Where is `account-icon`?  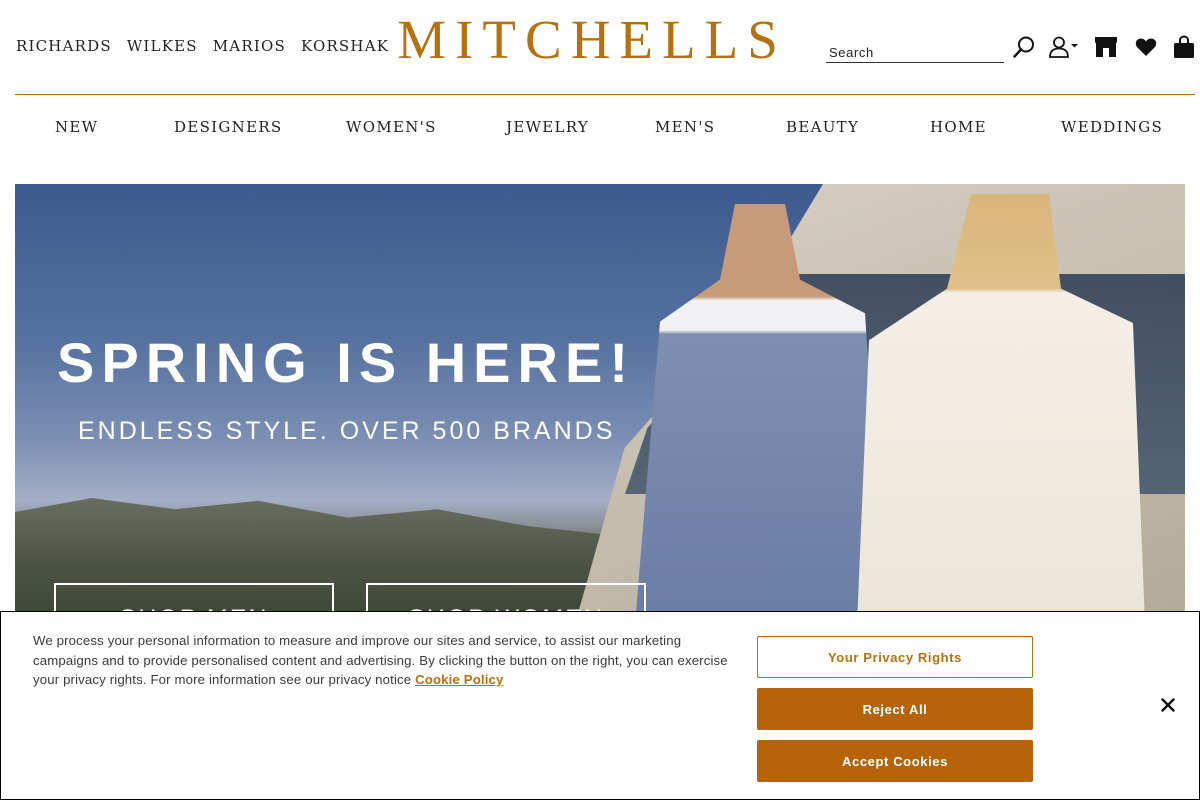 account-icon is located at coordinates (1064, 47).